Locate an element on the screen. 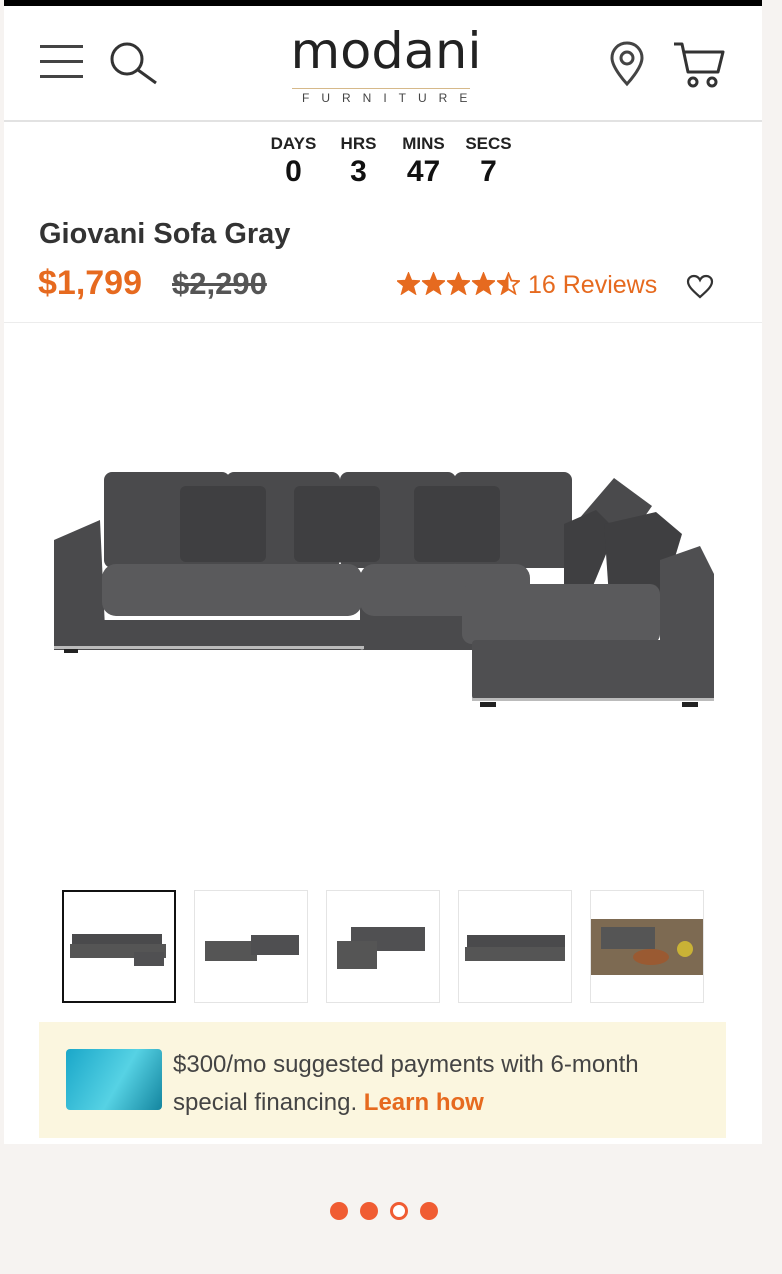  minutes-label: MINS is located at coordinates (423, 143).